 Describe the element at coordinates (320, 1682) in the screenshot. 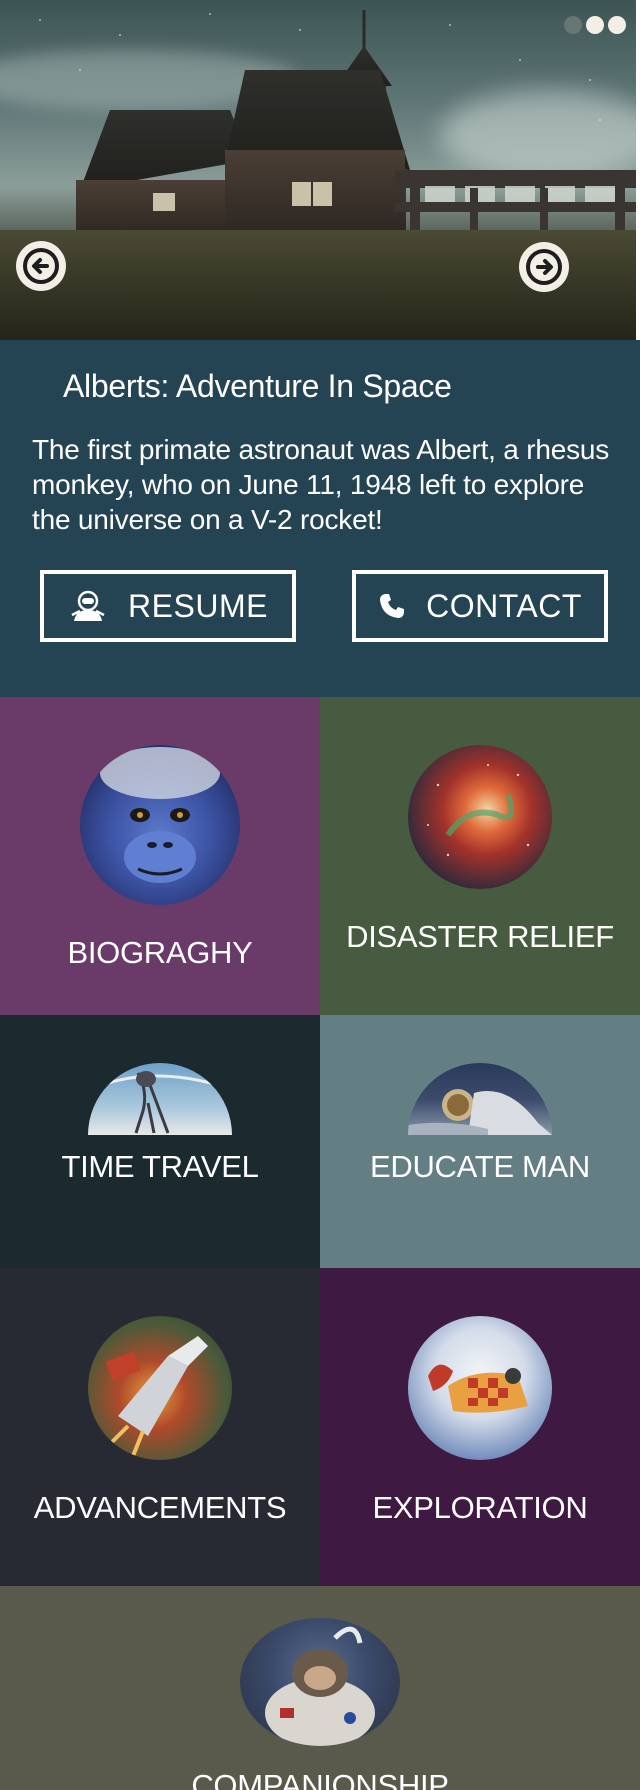

I see `monkey-astronaut-image` at that location.